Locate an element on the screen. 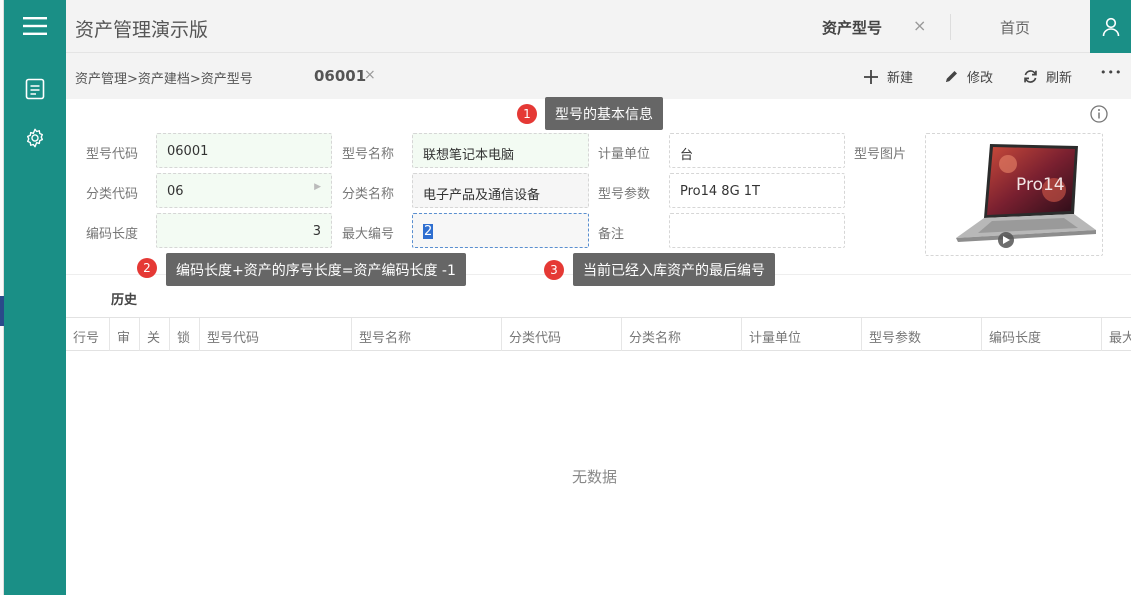  pencil-icon is located at coordinates (951, 77).